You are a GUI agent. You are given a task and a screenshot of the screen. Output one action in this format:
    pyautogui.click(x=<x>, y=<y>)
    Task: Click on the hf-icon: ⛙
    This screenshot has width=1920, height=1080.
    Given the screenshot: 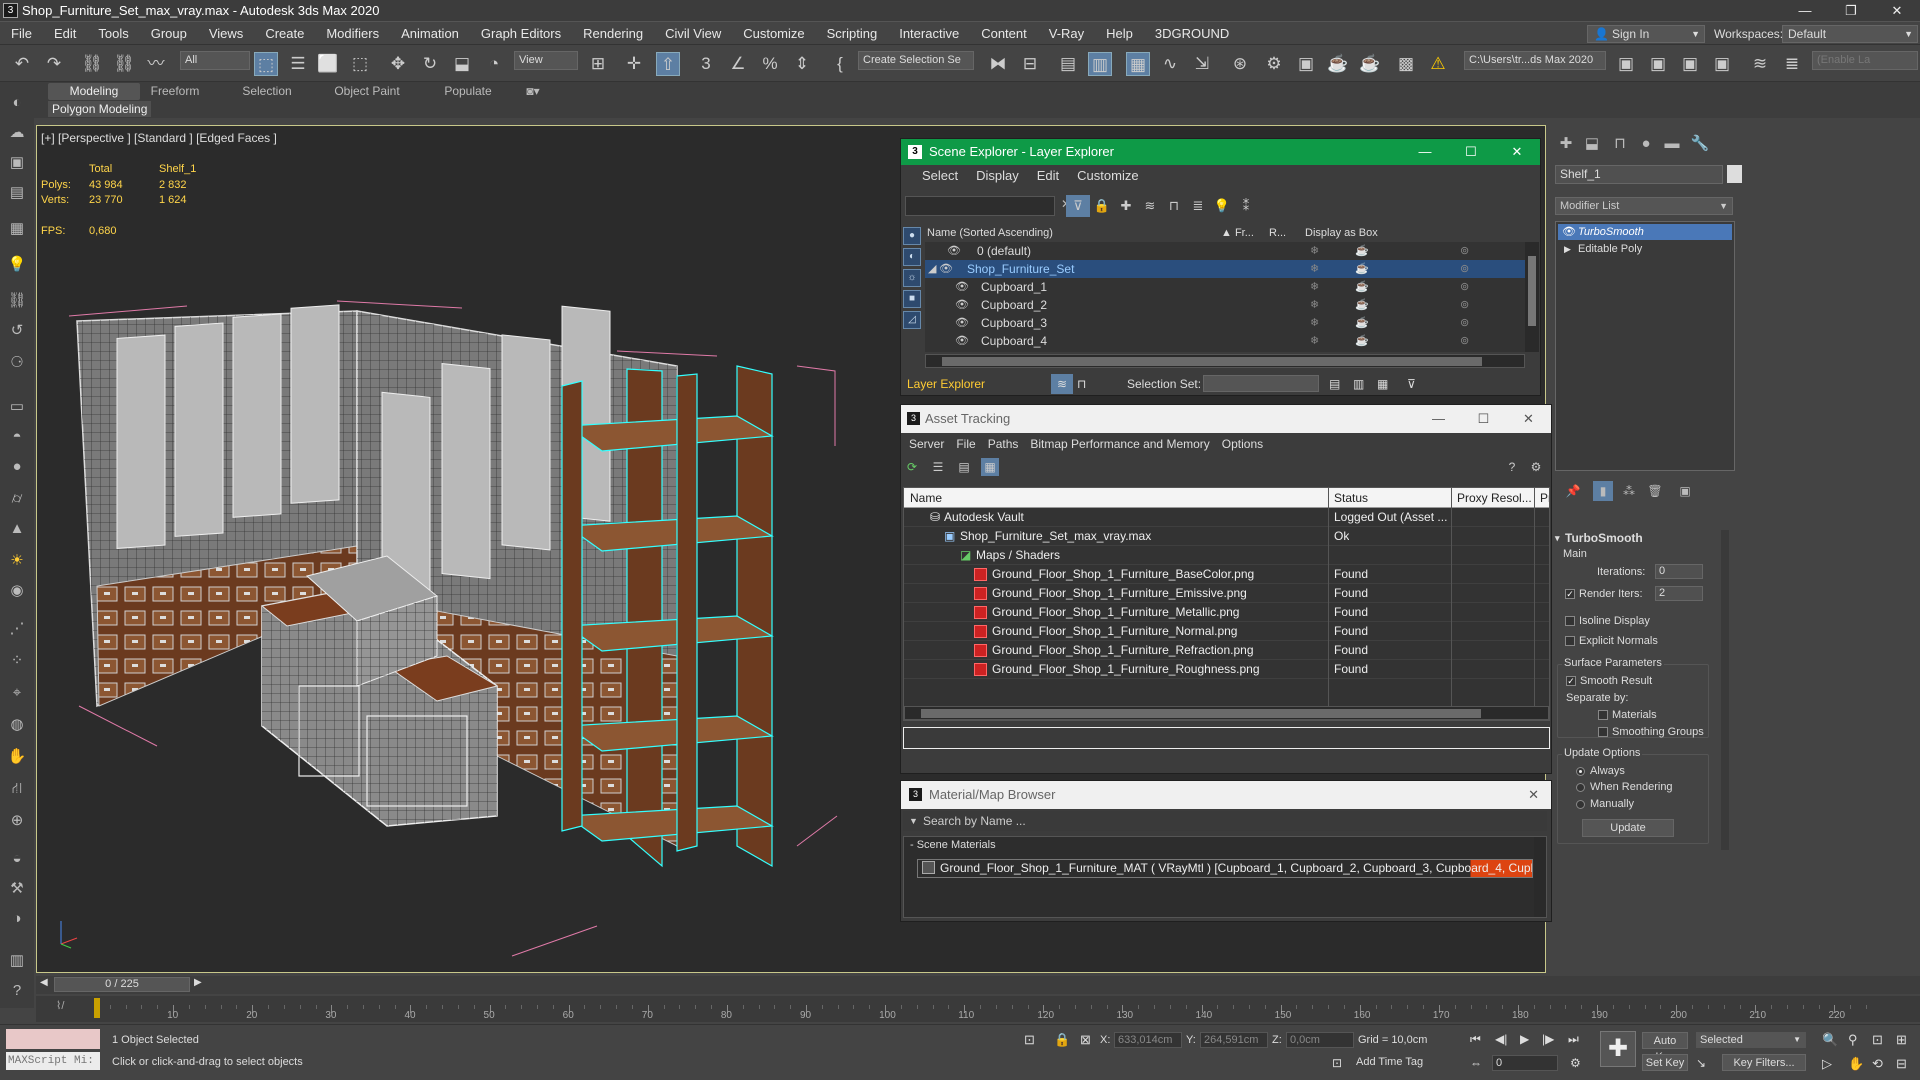 What is the action you would take?
    pyautogui.click(x=17, y=789)
    